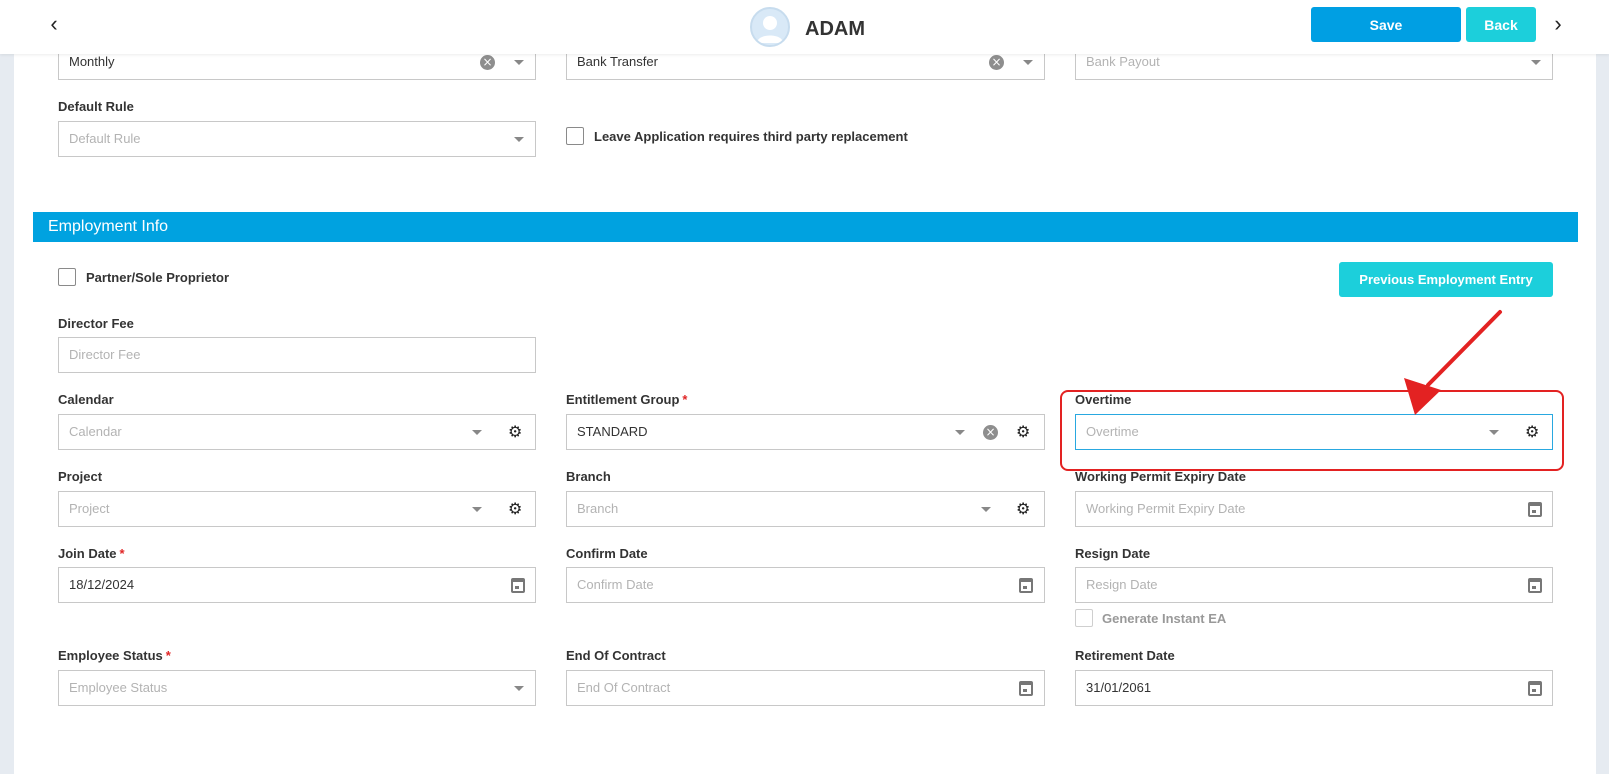 This screenshot has width=1609, height=774. What do you see at coordinates (1084, 618) in the screenshot?
I see `generate-ea-checkbox` at bounding box center [1084, 618].